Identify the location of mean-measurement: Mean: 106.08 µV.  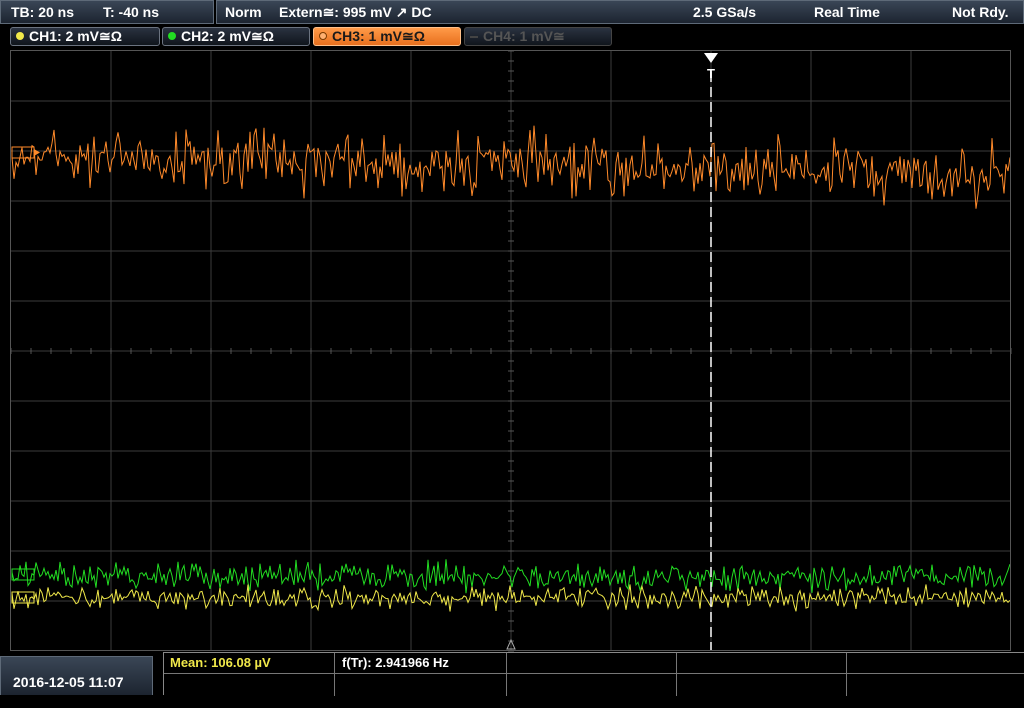
(220, 663).